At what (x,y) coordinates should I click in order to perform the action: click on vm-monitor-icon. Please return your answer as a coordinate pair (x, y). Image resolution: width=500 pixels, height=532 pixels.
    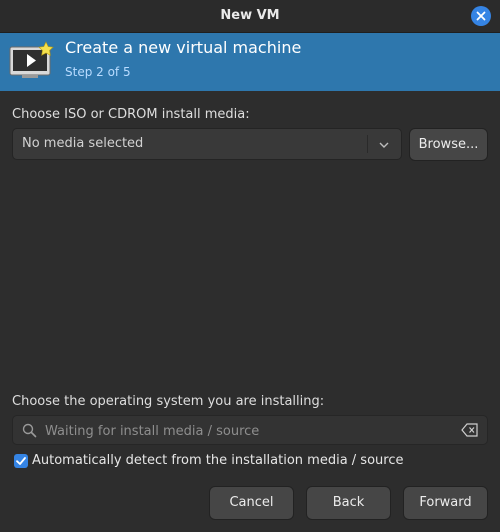
    Looking at the image, I should click on (31, 59).